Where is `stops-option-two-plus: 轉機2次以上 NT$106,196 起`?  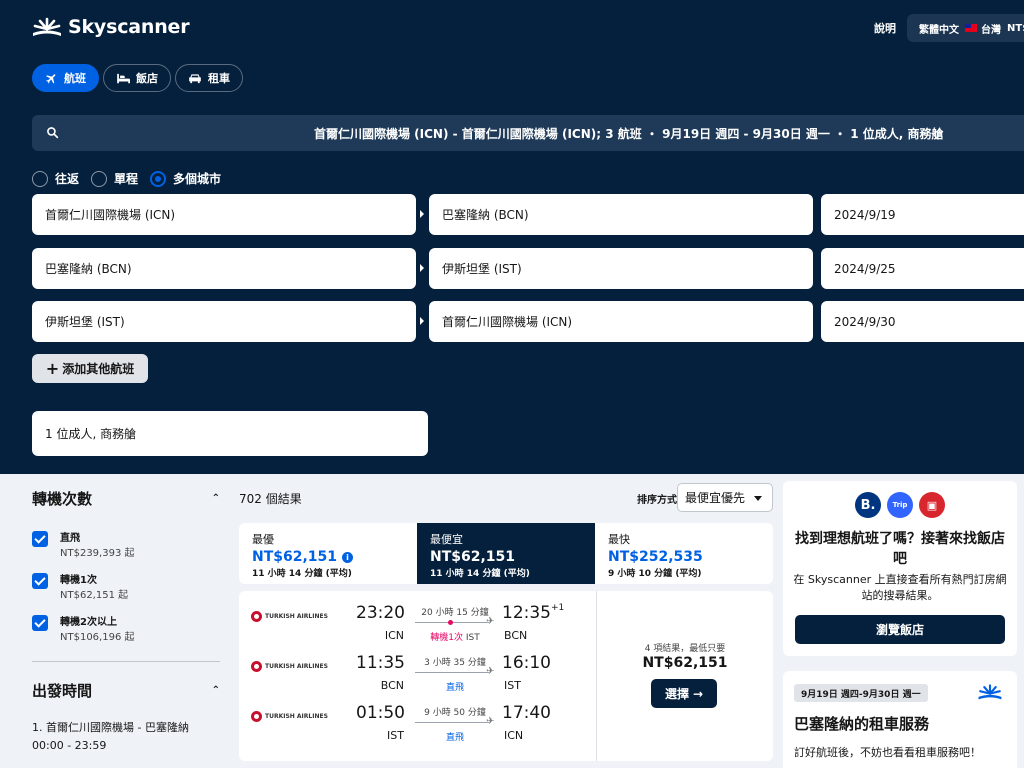 stops-option-two-plus: 轉機2次以上 NT$106,196 起 is located at coordinates (126, 630).